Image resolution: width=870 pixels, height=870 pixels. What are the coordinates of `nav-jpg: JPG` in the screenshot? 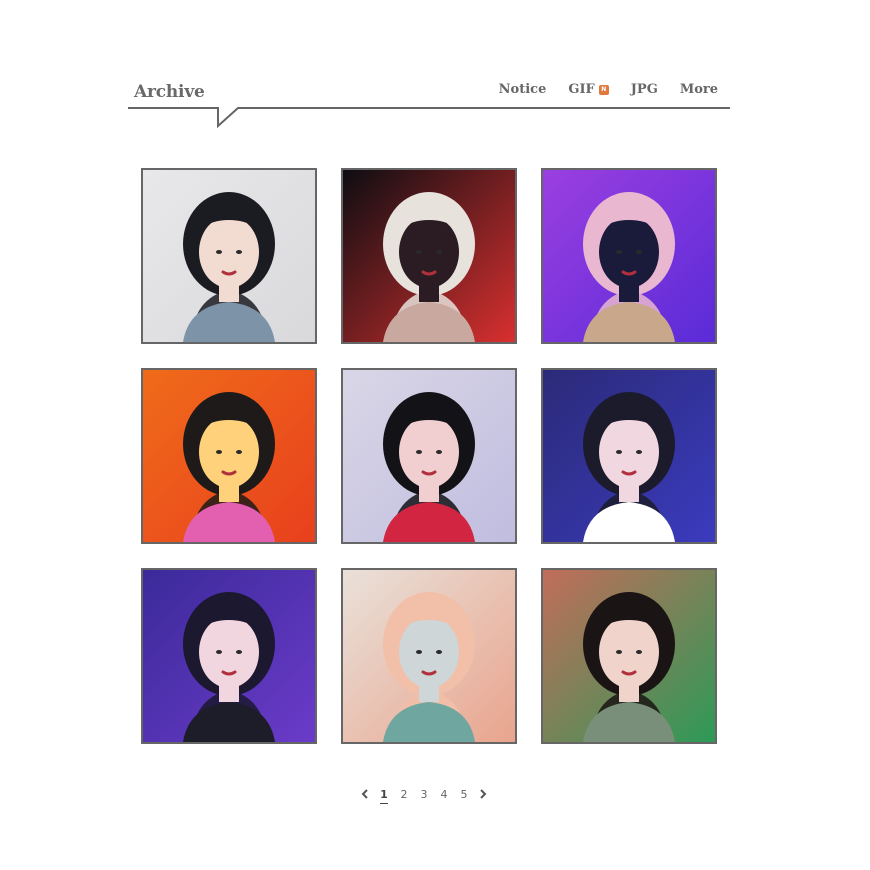 It's located at (644, 89).